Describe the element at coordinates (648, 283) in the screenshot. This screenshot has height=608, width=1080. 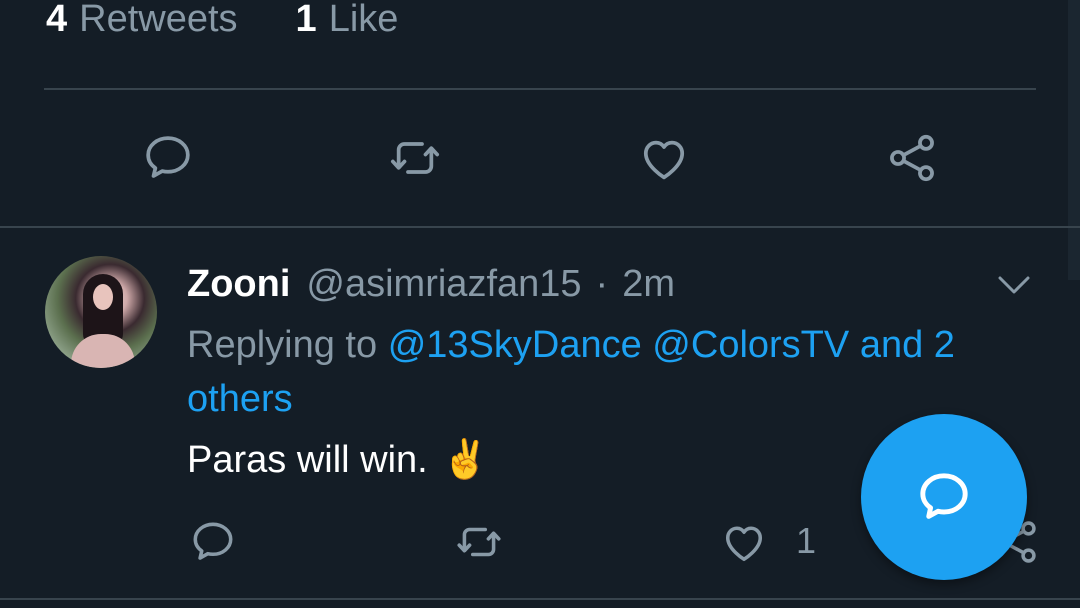
I see `timestamp: 2m` at that location.